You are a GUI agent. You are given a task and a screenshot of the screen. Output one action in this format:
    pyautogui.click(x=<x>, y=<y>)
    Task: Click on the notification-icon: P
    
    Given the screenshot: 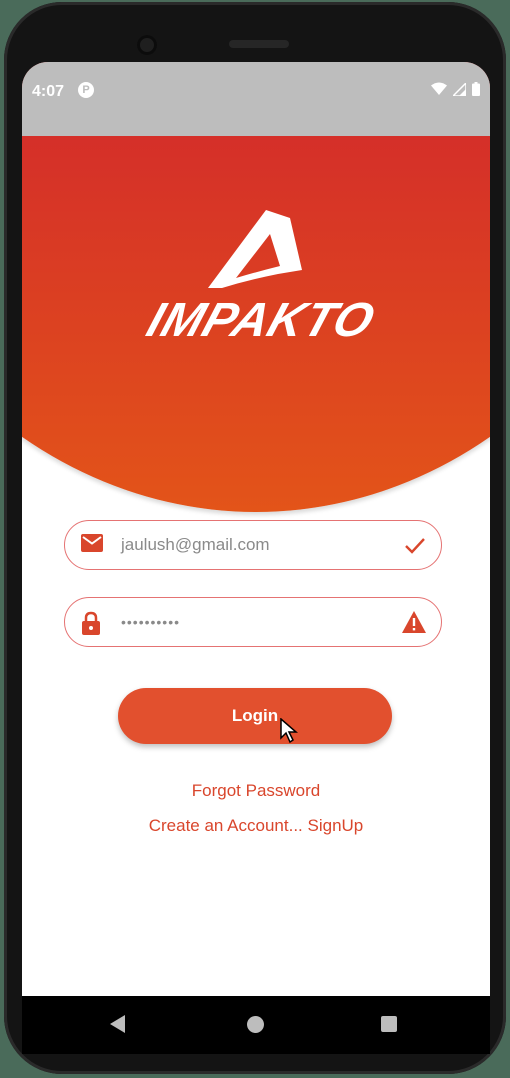 What is the action you would take?
    pyautogui.click(x=86, y=90)
    